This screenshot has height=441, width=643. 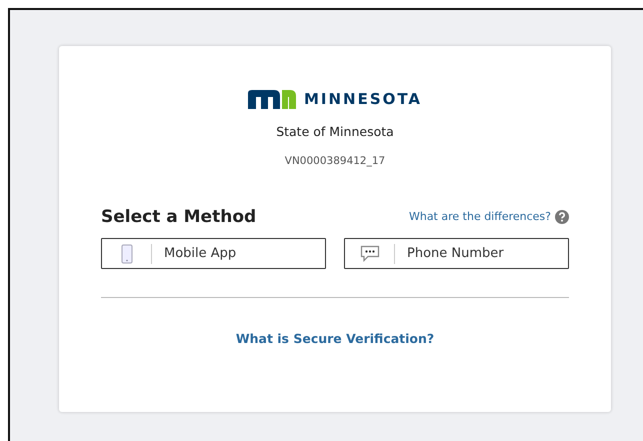 I want to click on reference-code: VN0000389412_17, so click(x=335, y=160).